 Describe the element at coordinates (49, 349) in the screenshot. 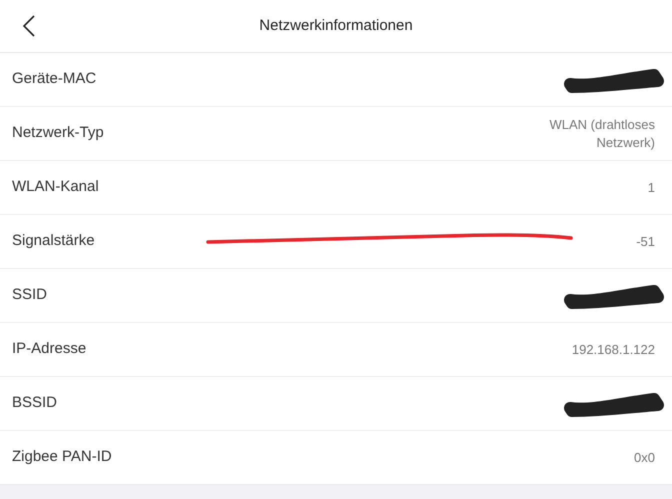

I see `row-label: IP-Adresse` at that location.